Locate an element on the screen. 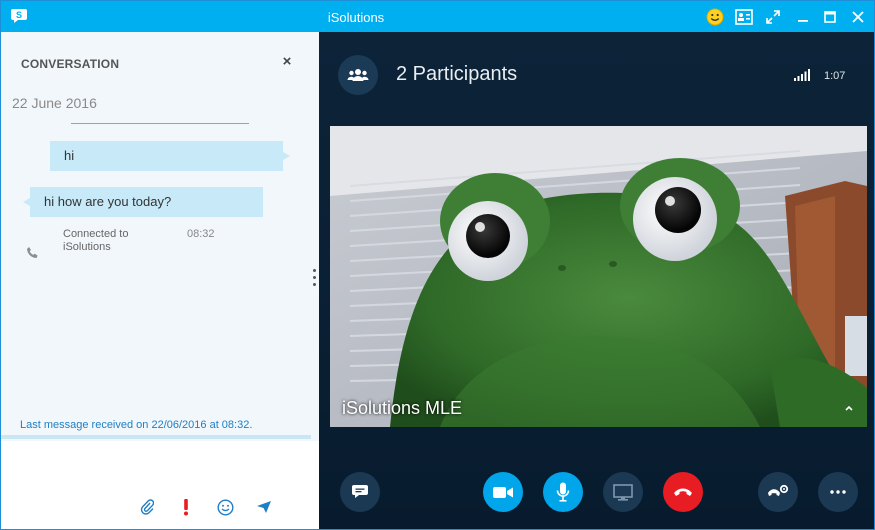 This screenshot has width=875, height=530. compose-separator is located at coordinates (156, 437).